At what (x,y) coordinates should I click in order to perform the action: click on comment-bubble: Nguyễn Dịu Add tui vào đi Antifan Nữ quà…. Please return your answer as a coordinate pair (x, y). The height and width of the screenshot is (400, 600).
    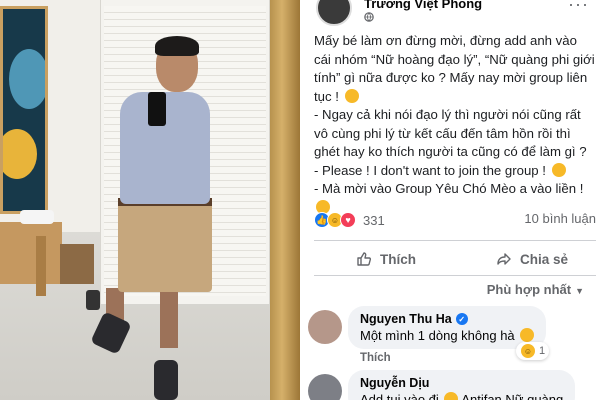
    Looking at the image, I should click on (462, 385).